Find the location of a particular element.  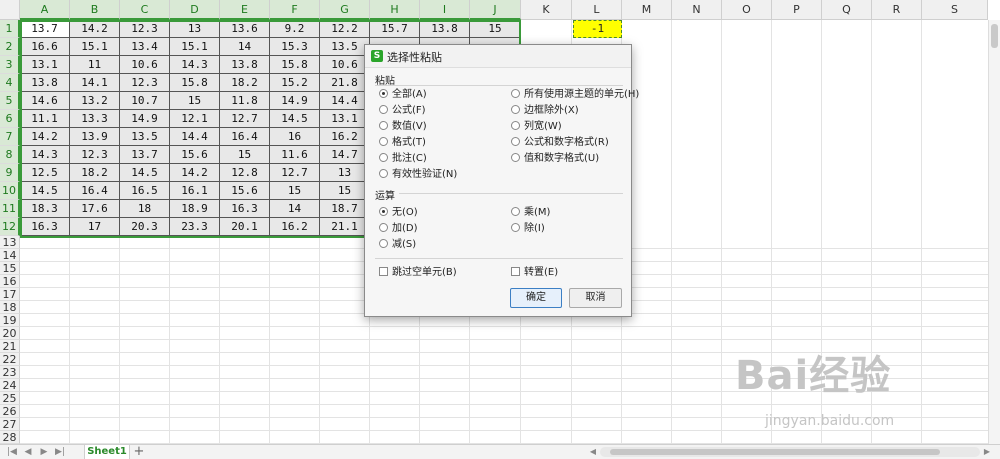

row-header-4: 4 is located at coordinates (10, 83).